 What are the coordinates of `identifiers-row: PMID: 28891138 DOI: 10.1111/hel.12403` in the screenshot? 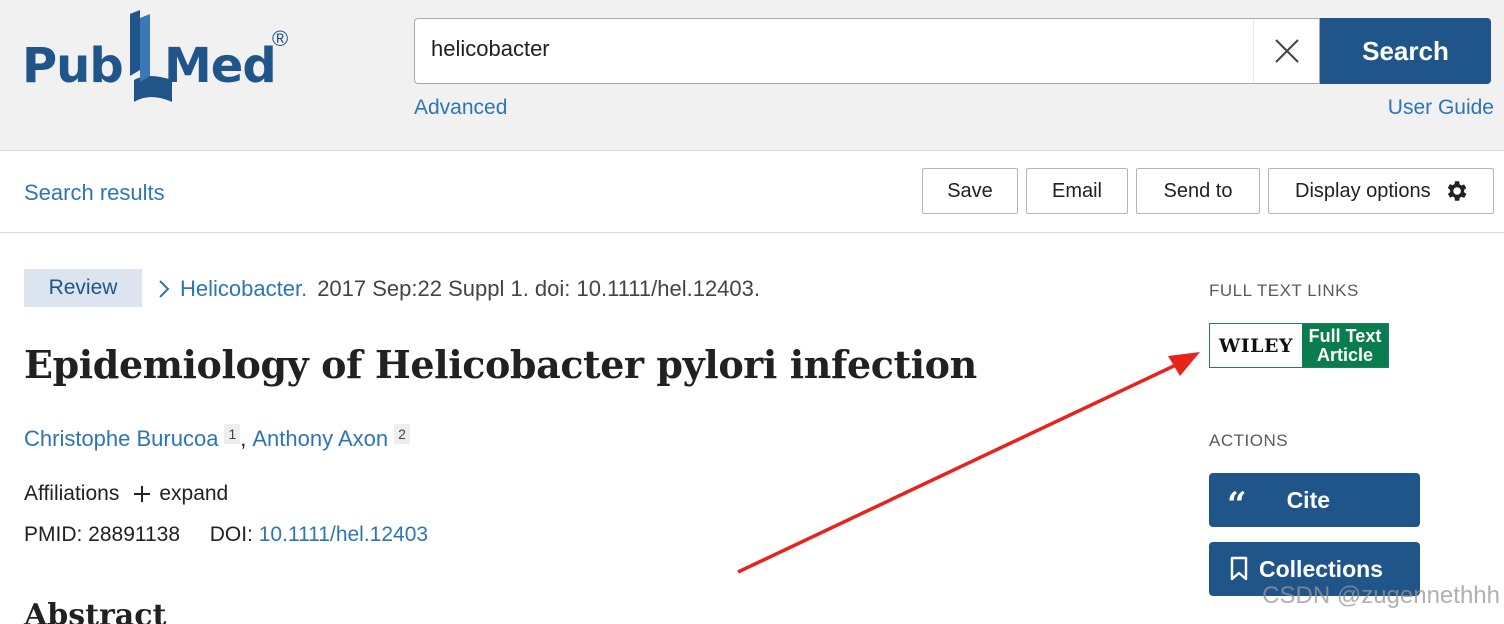 It's located at (226, 535).